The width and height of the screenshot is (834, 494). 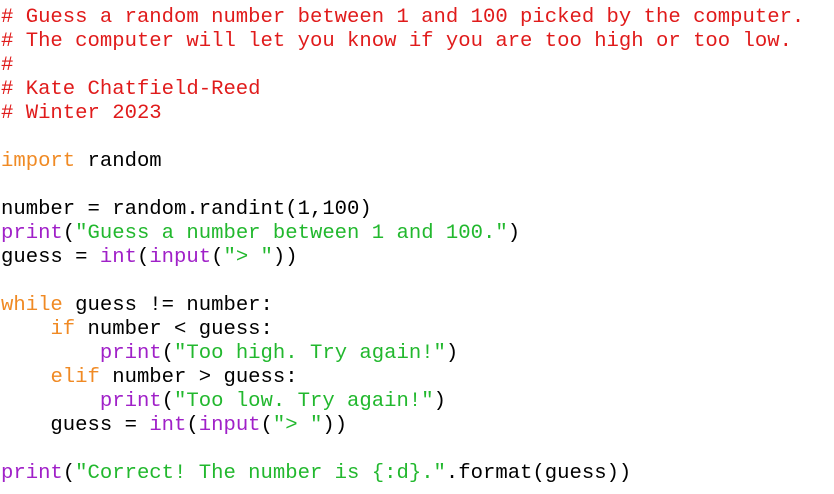 What do you see at coordinates (310, 353) in the screenshot?
I see `code-token-string: "Too high. Try again!"` at bounding box center [310, 353].